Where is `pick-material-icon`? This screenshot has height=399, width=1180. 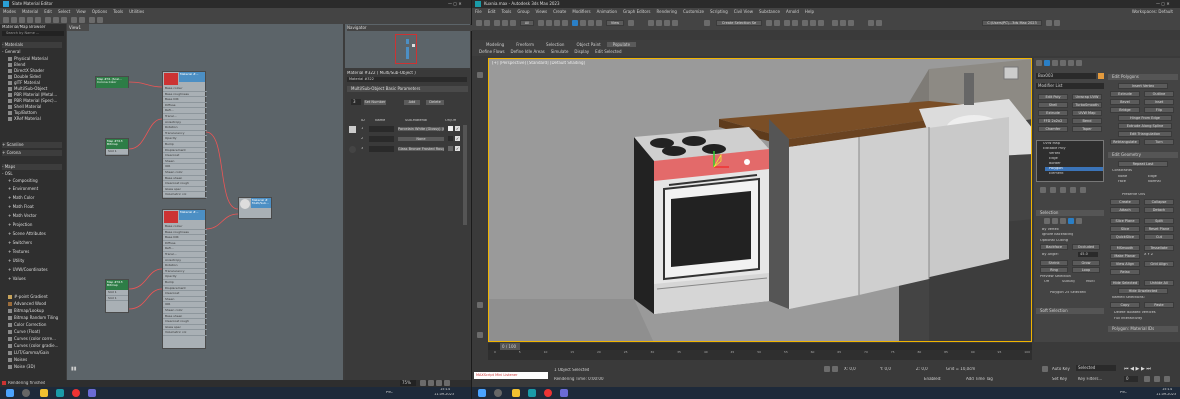
pick-material-icon is located at coordinates (14, 20).